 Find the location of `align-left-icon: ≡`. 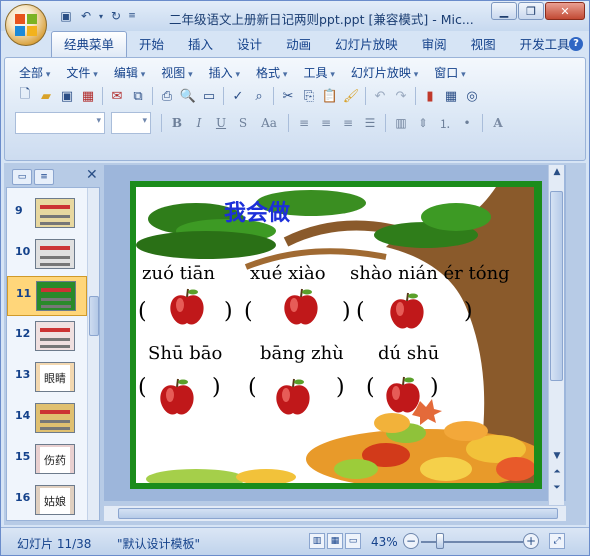

align-left-icon: ≡ is located at coordinates (304, 123).